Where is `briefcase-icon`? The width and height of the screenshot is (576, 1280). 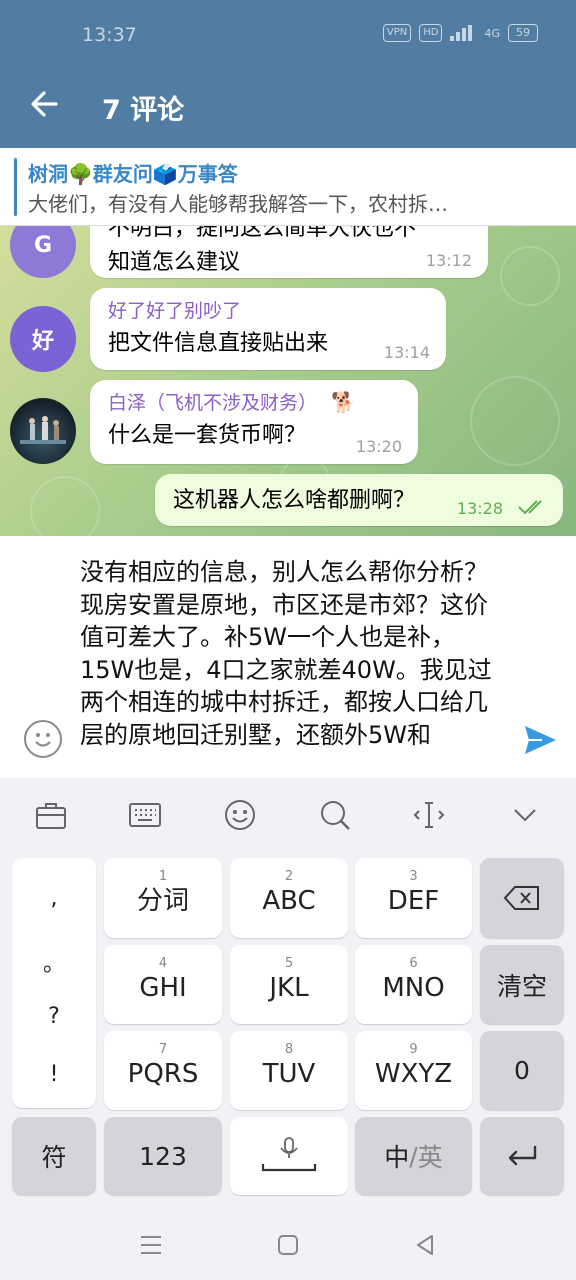 briefcase-icon is located at coordinates (51, 815).